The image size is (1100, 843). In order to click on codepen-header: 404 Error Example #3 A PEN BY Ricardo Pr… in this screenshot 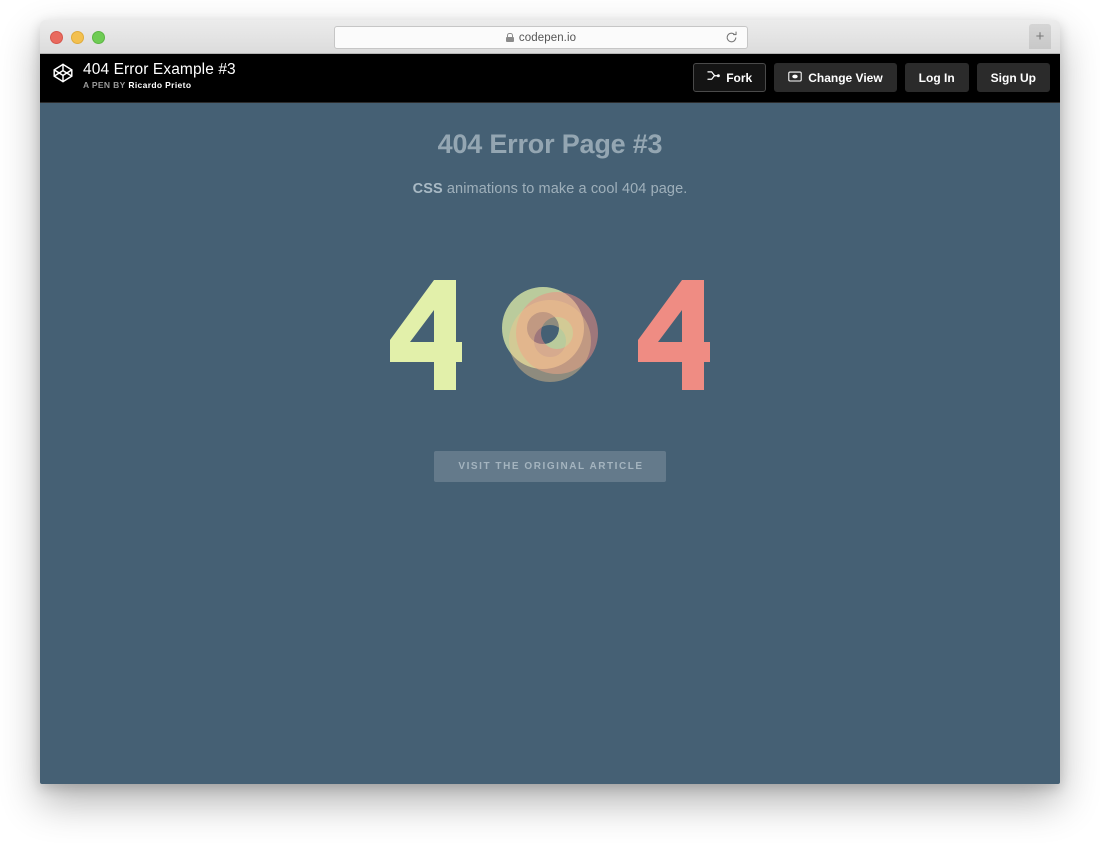, I will do `click(550, 78)`.